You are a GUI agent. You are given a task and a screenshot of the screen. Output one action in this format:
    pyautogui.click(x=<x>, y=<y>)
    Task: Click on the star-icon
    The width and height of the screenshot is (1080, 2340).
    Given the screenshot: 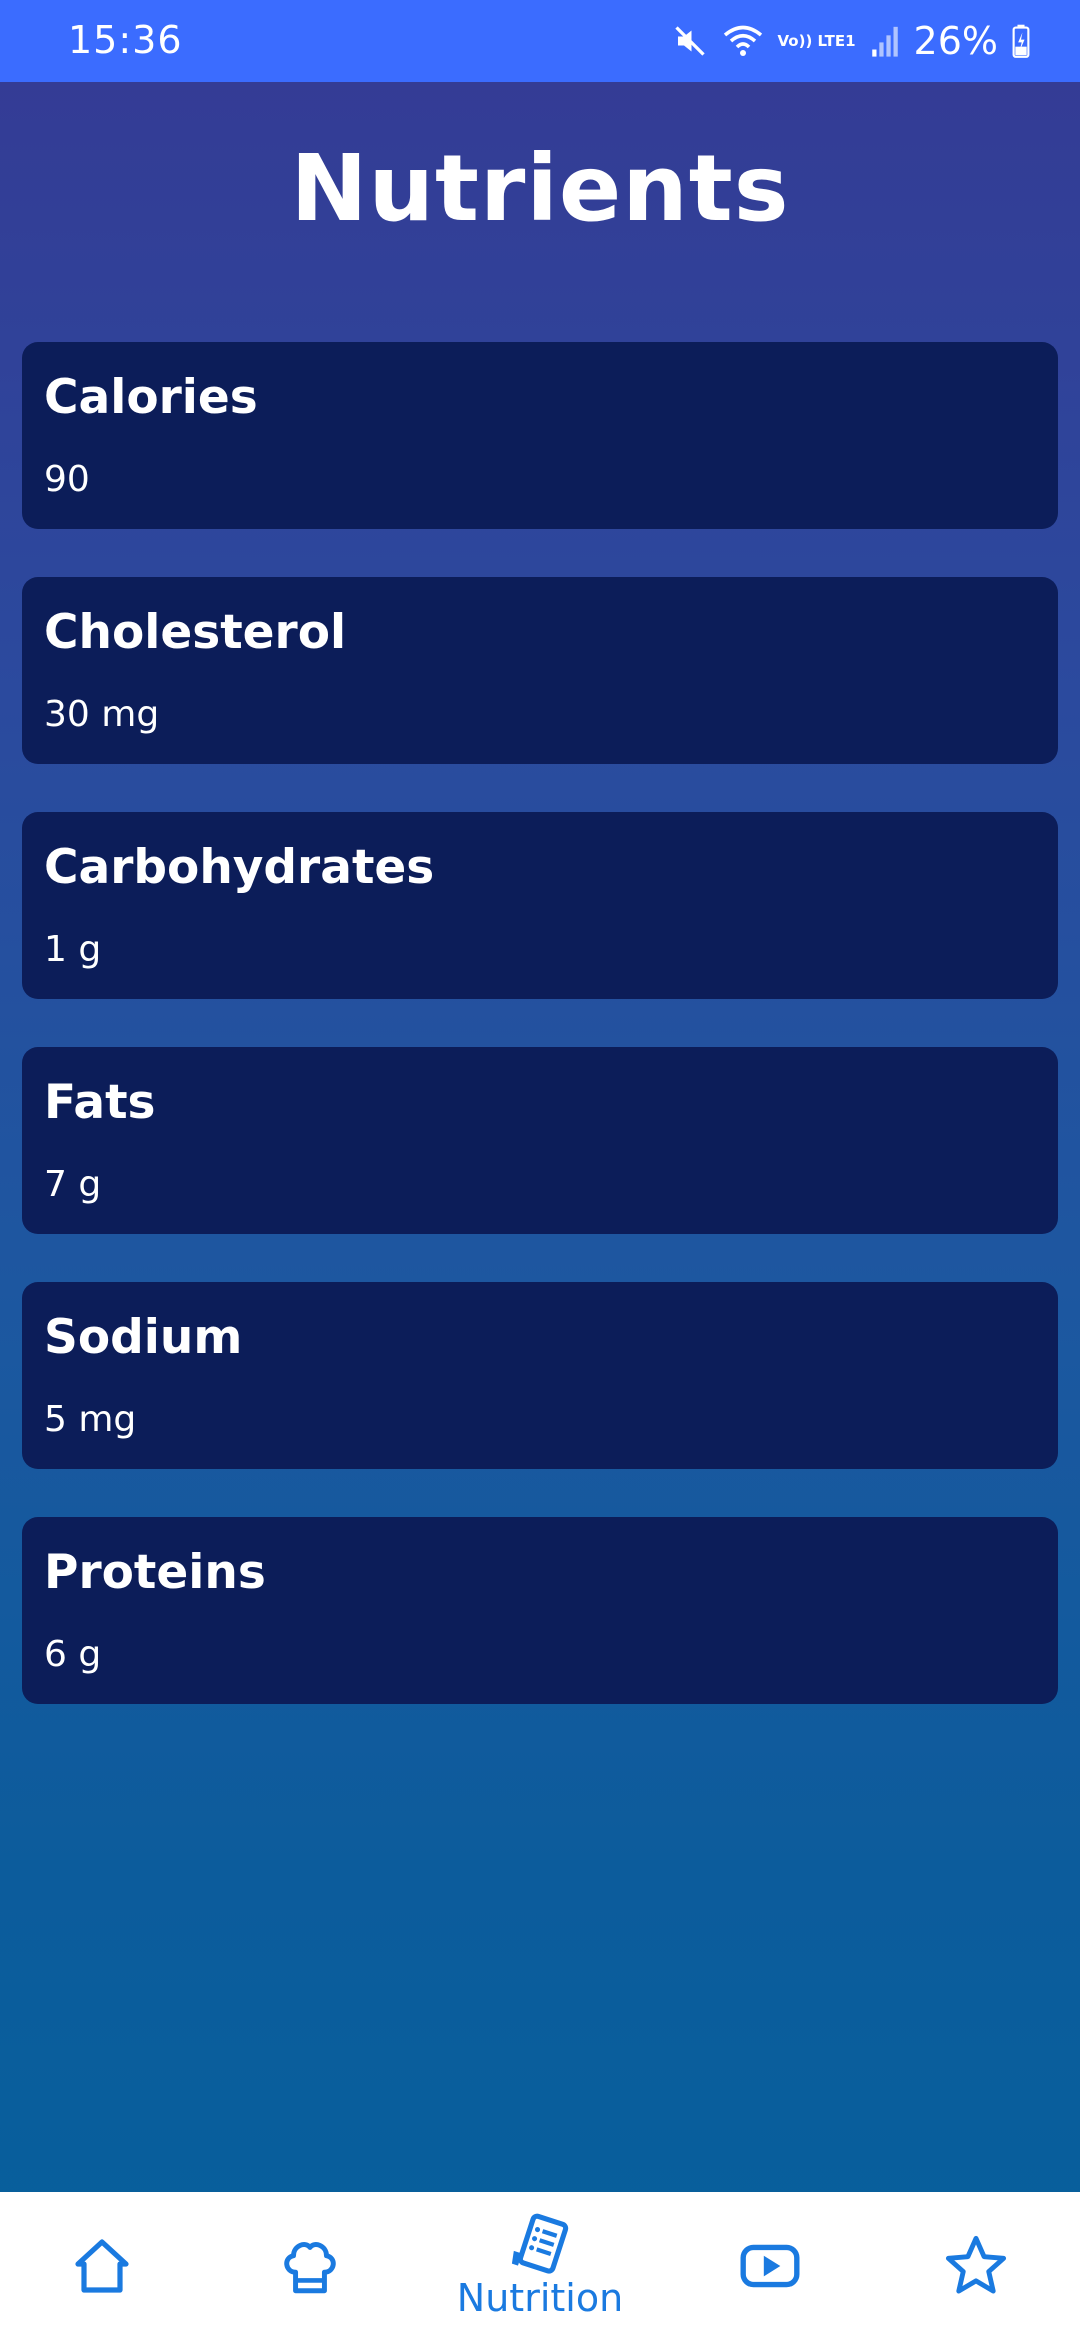 What is the action you would take?
    pyautogui.click(x=976, y=2266)
    